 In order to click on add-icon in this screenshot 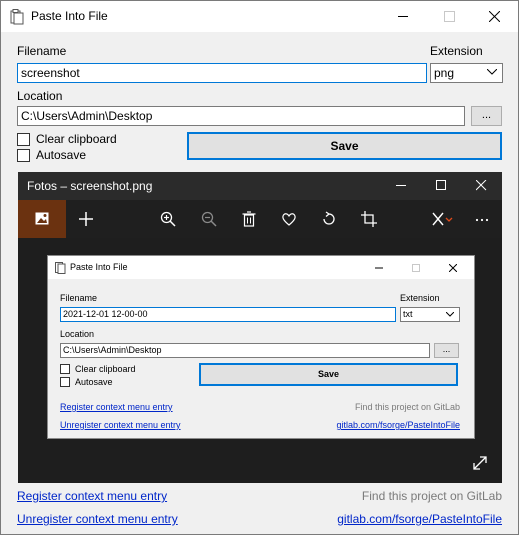, I will do `click(86, 219)`.